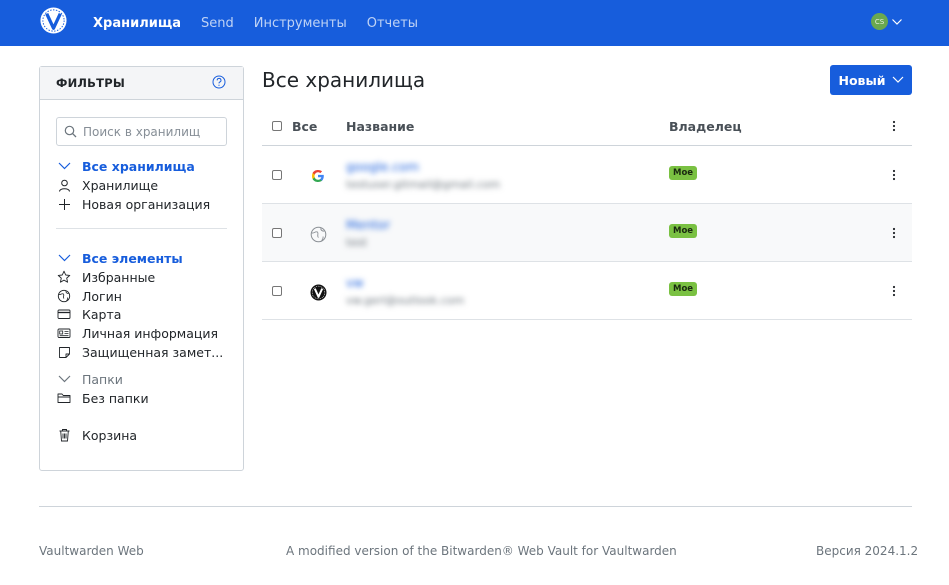 This screenshot has height=585, width=949. Describe the element at coordinates (141, 83) in the screenshot. I see `filters-header: ФИЛЬТРЫ` at that location.